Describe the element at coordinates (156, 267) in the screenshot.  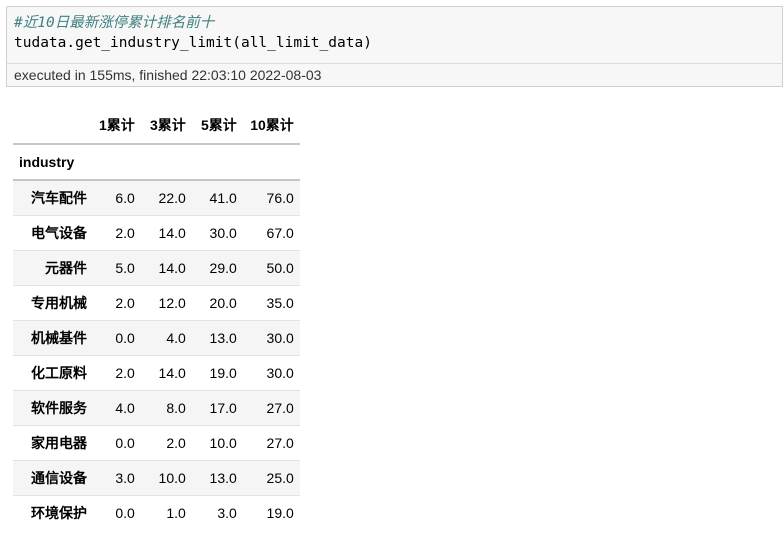
I see `table-row: 元器件 5.0 14.0 29.0 50.0` at that location.